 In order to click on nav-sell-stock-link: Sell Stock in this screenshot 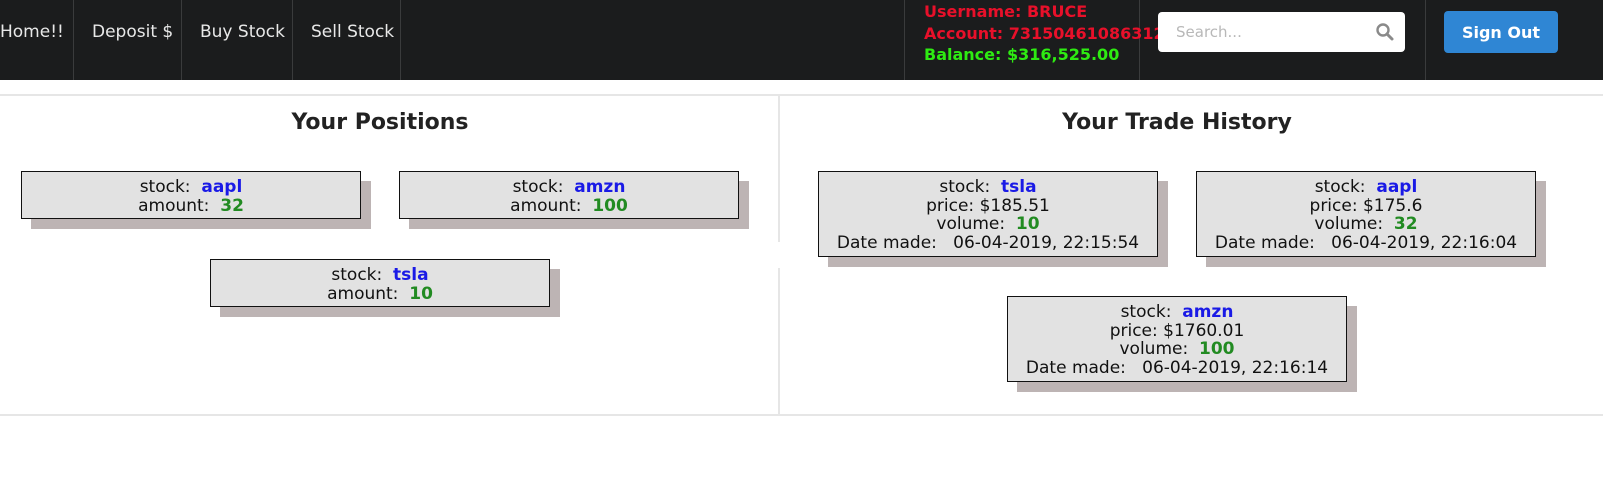, I will do `click(347, 40)`.